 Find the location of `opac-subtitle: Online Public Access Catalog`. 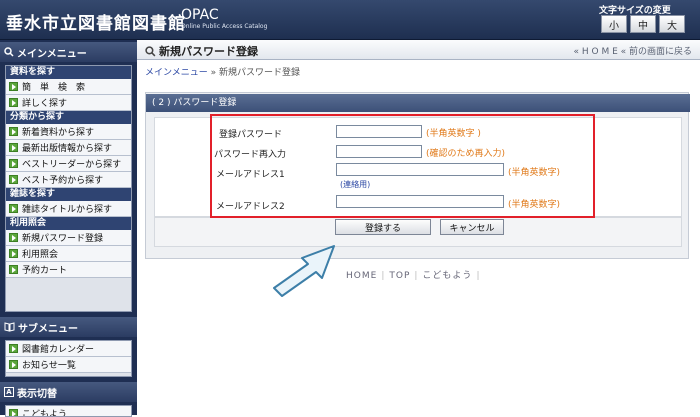

opac-subtitle: Online Public Access Catalog is located at coordinates (224, 26).